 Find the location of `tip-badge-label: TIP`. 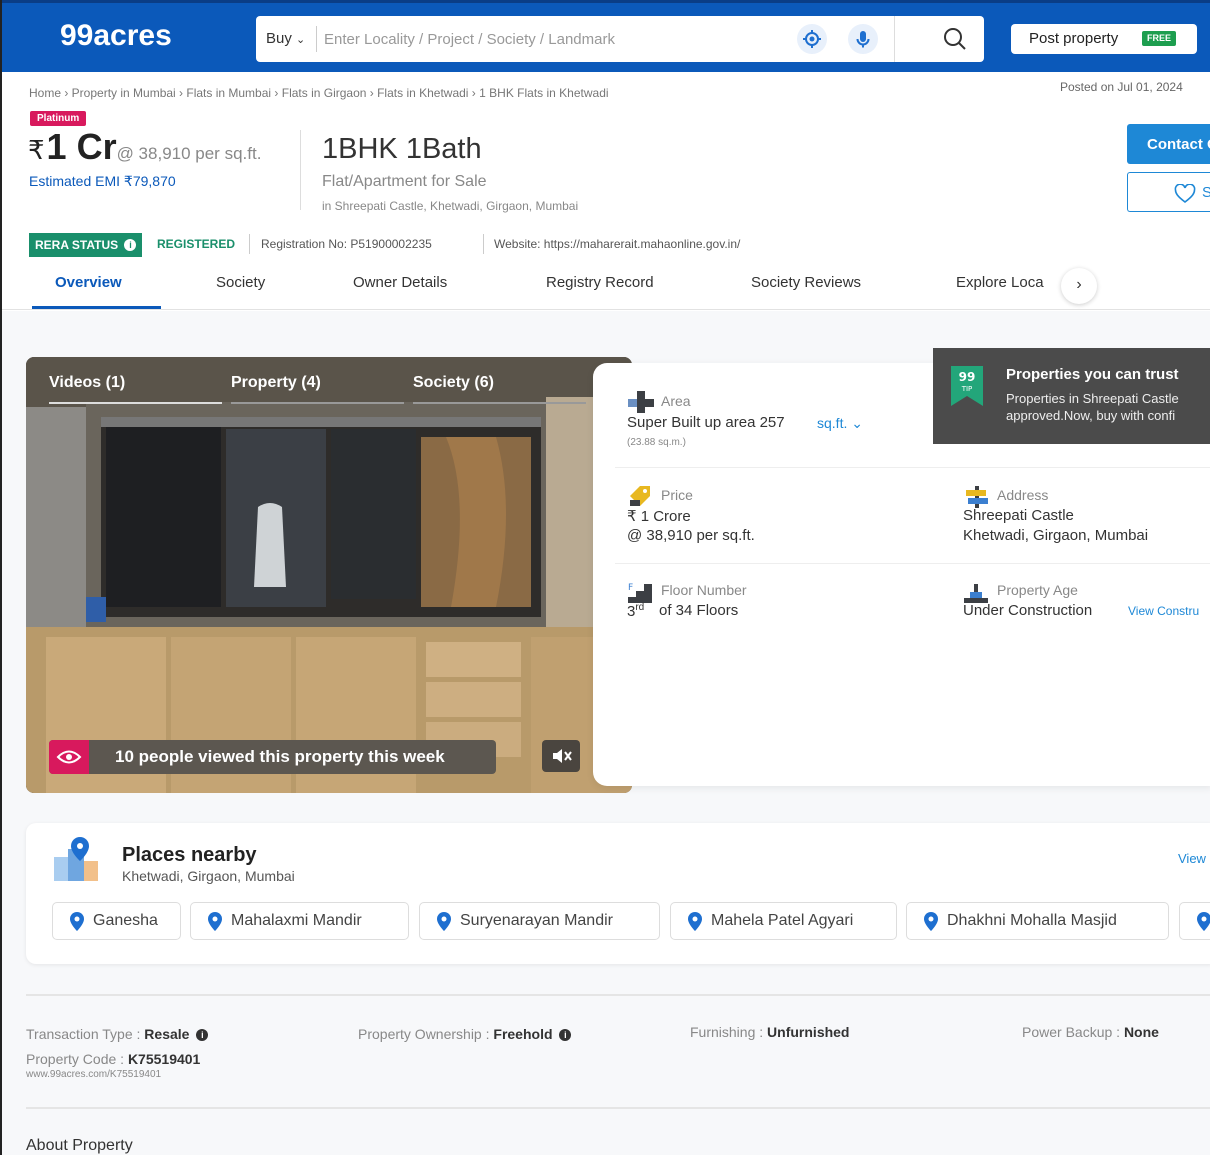

tip-badge-label: TIP is located at coordinates (967, 389).